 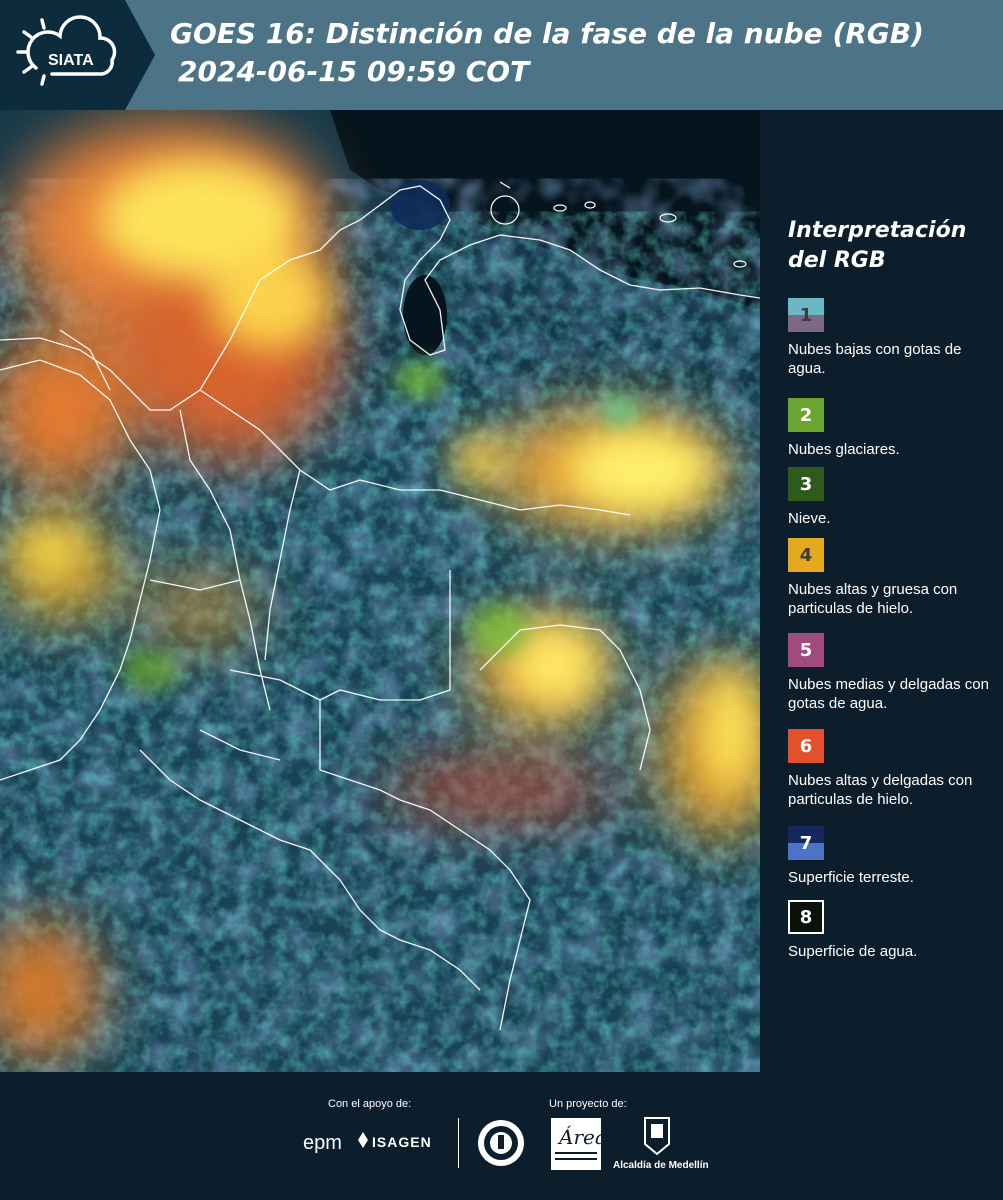 I want to click on svg-text: Área, so click(x=579, y=1137).